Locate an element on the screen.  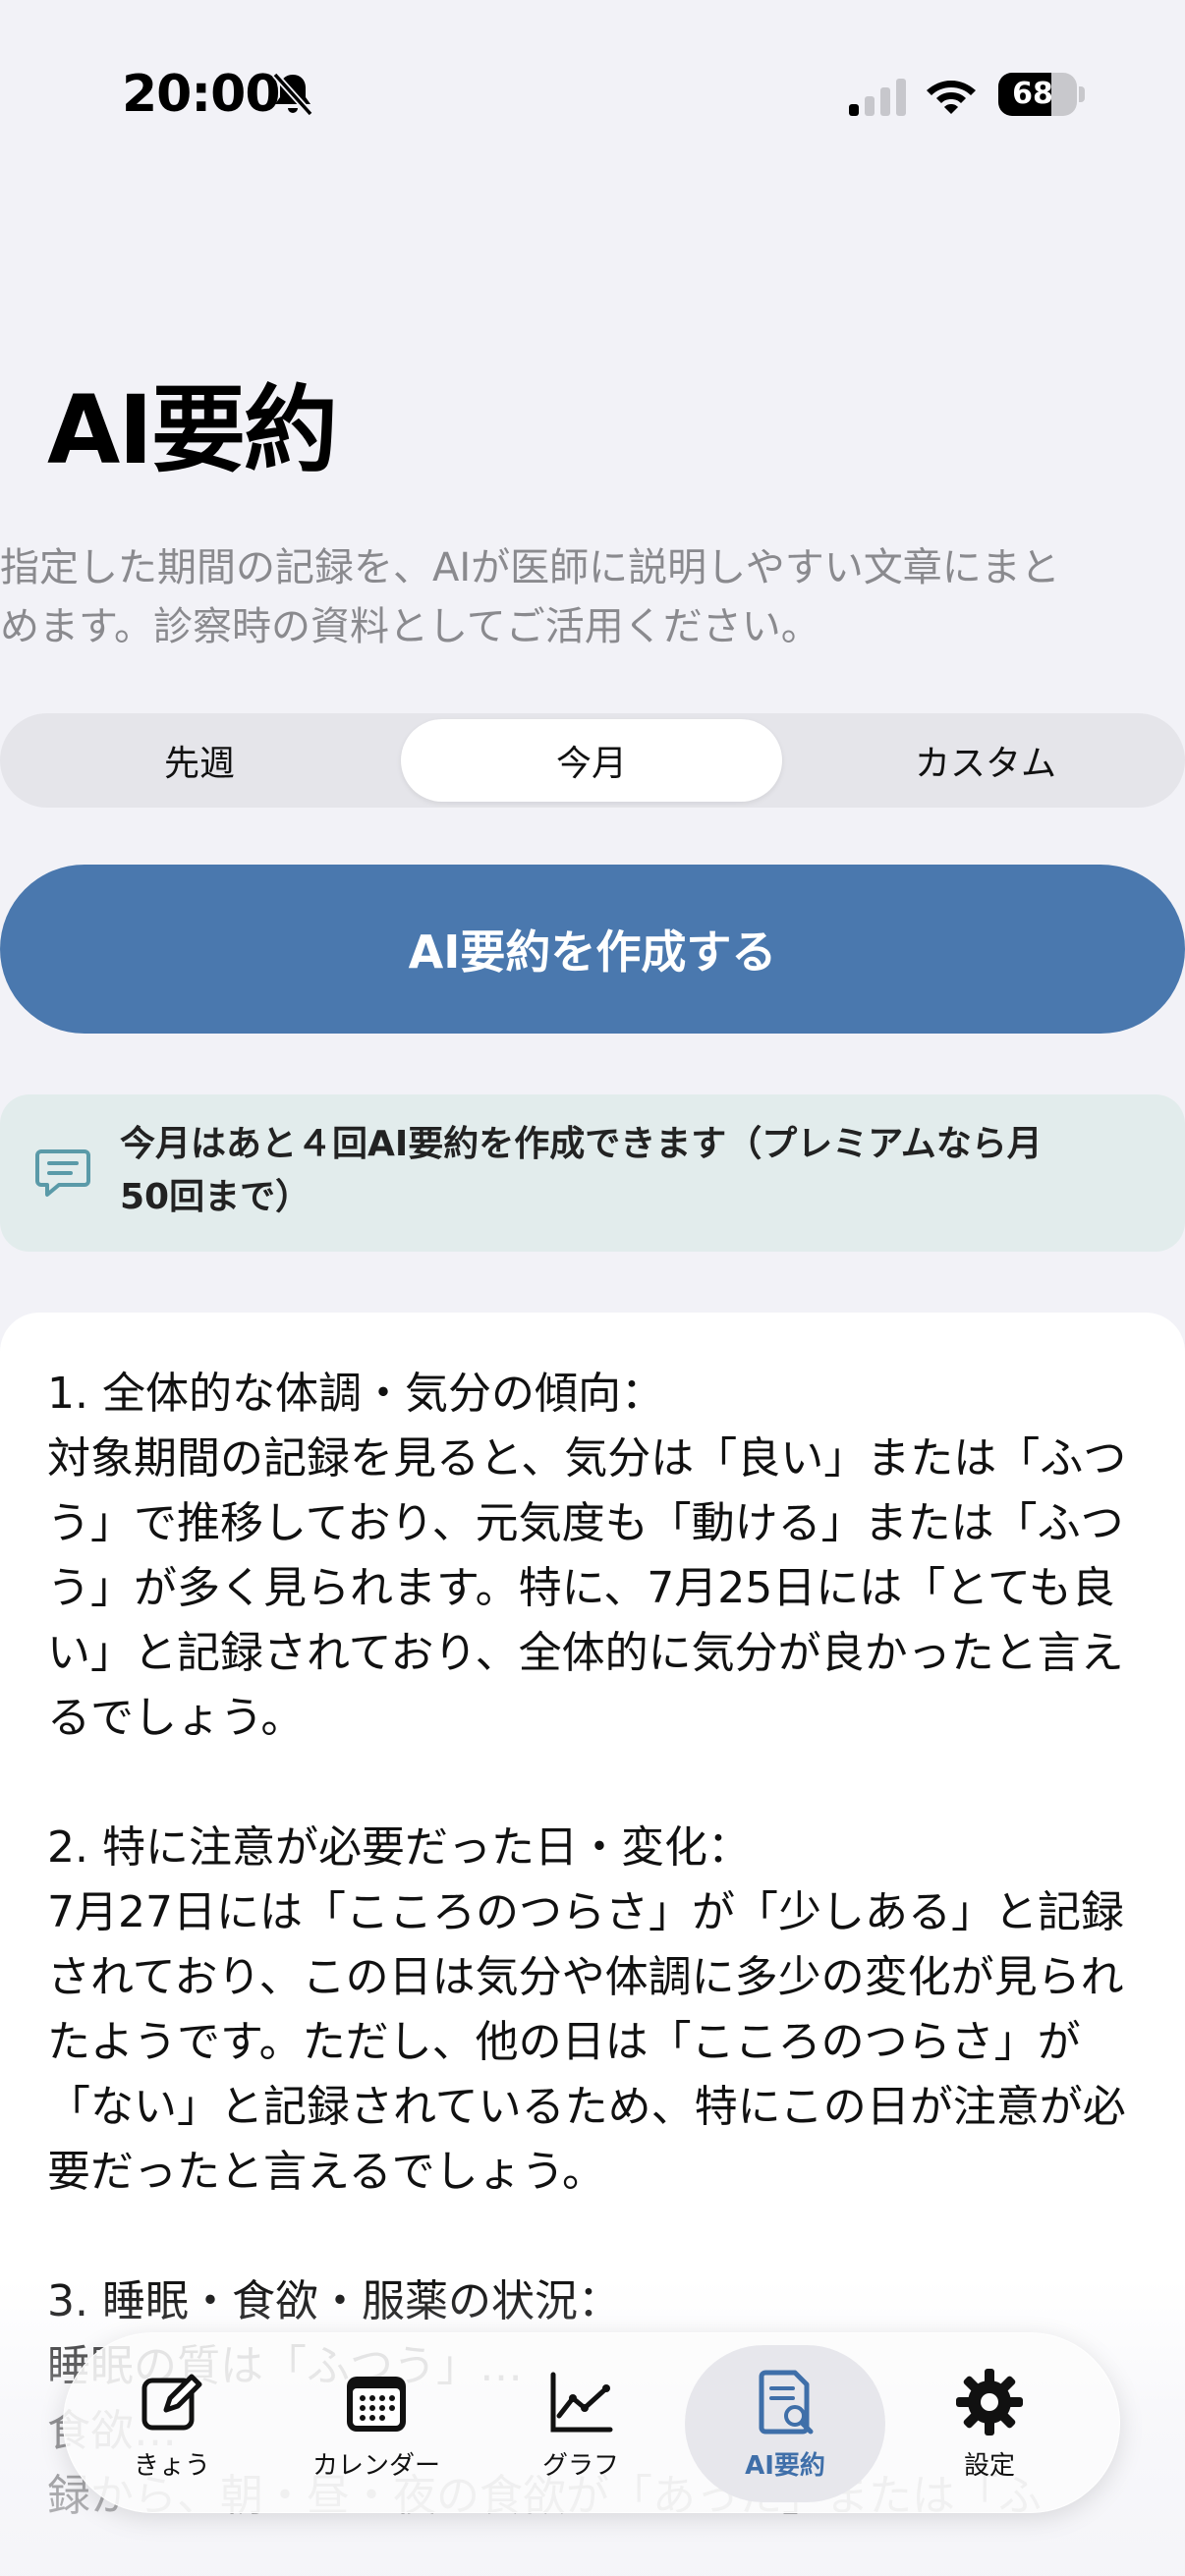
calendar-icon is located at coordinates (377, 2404).